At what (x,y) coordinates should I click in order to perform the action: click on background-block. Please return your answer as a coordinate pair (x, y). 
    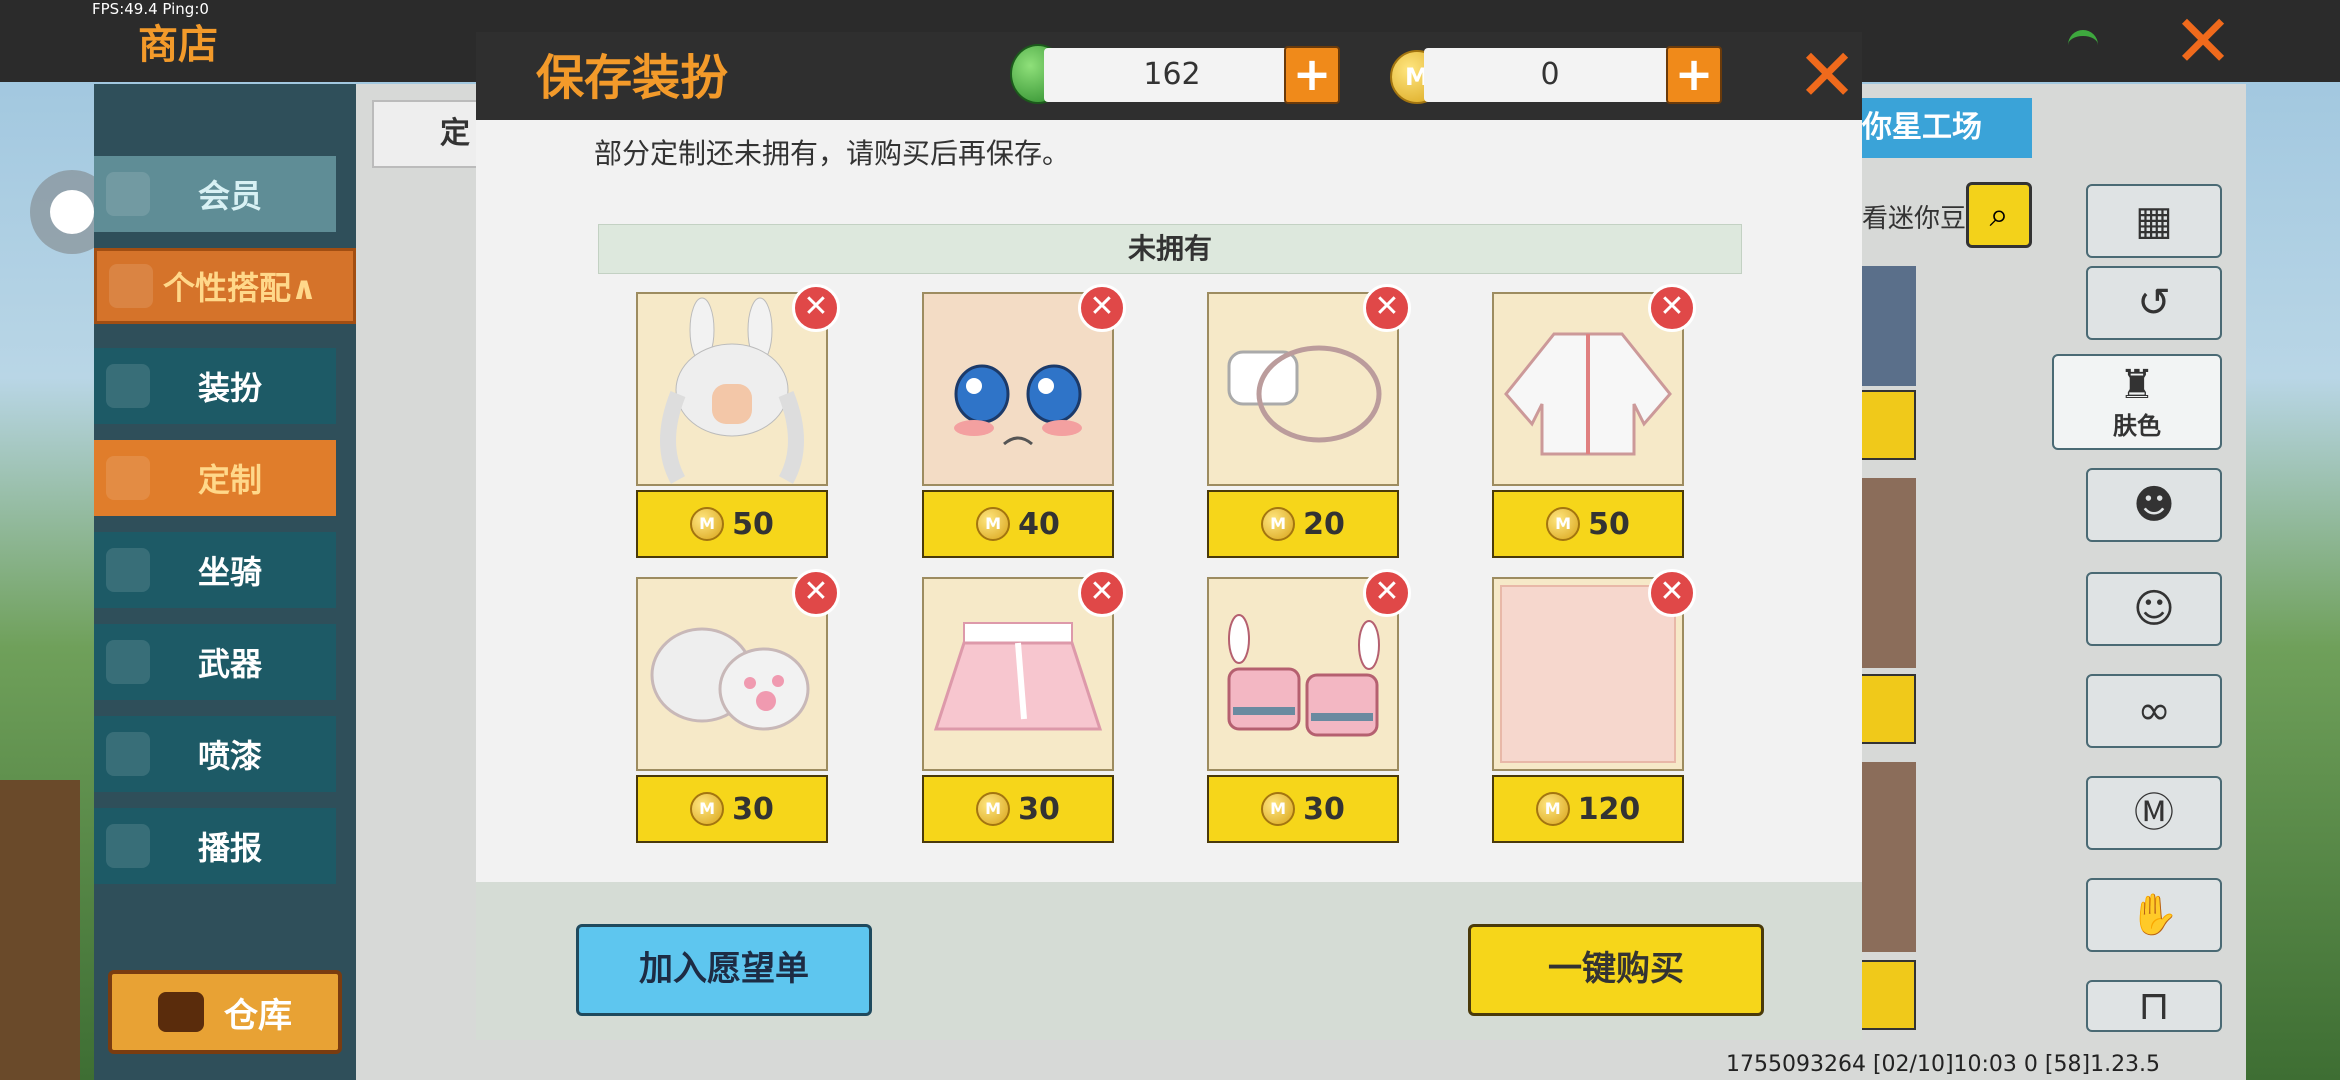
    Looking at the image, I should click on (40, 930).